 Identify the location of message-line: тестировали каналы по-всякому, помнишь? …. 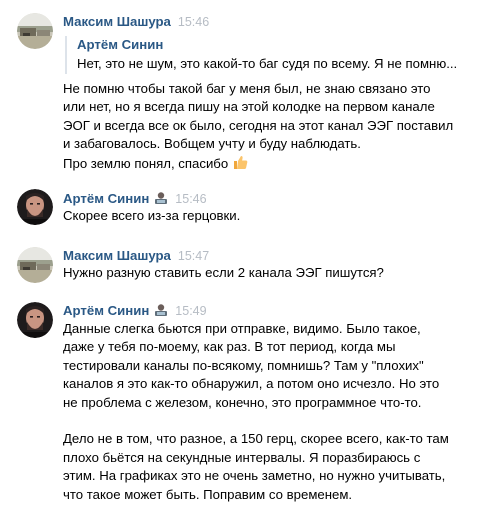
(243, 365).